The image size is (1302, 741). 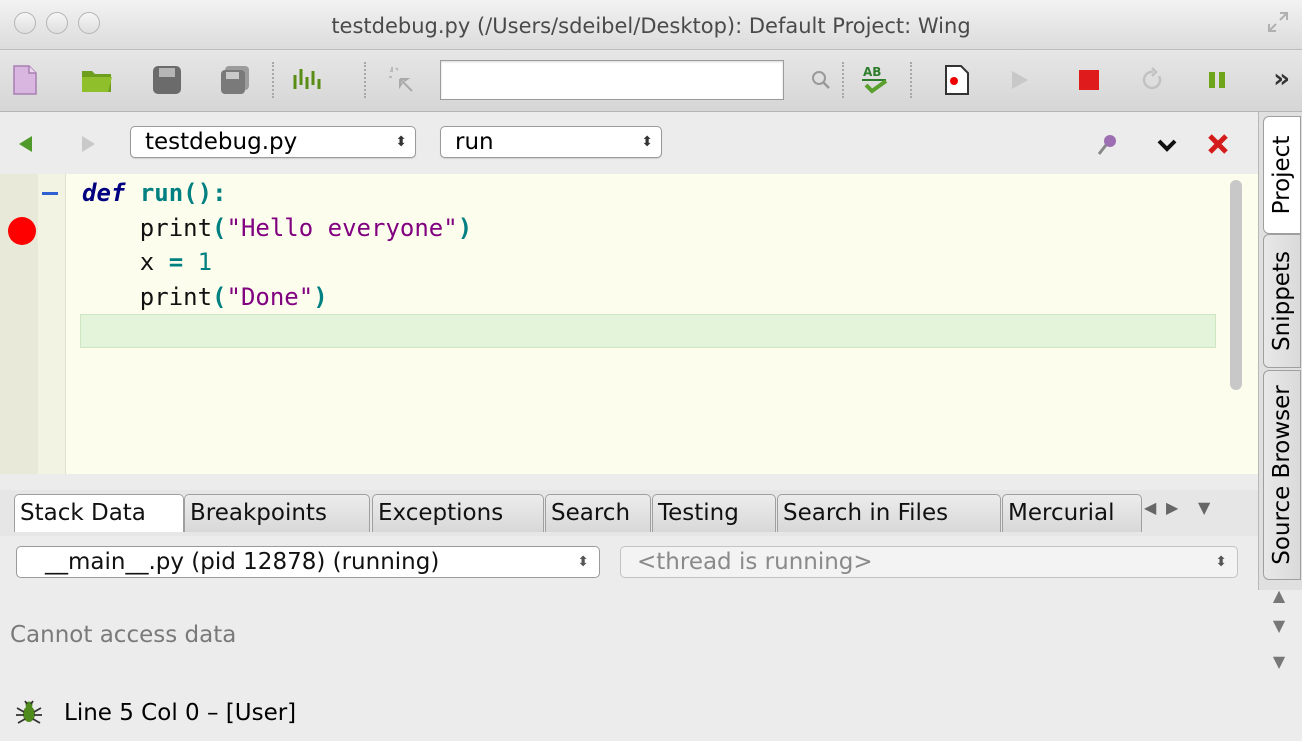 I want to click on save-all-icon, so click(x=235, y=80).